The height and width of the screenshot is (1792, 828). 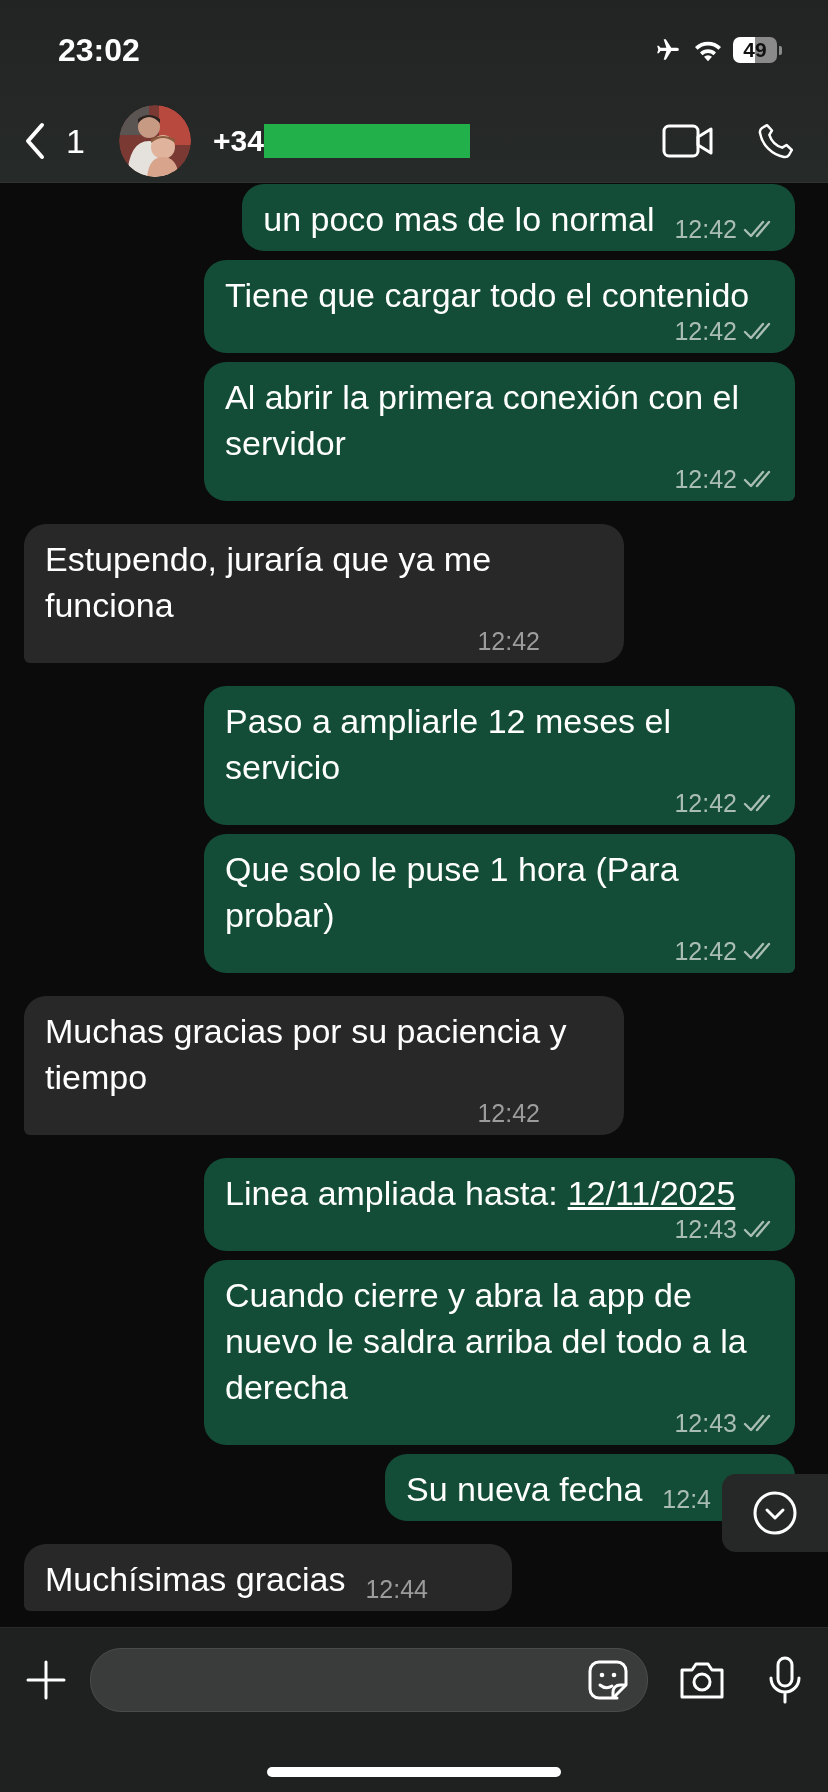 What do you see at coordinates (269, 582) in the screenshot?
I see `message-text: Estupendo, juraría que ya me funciona` at bounding box center [269, 582].